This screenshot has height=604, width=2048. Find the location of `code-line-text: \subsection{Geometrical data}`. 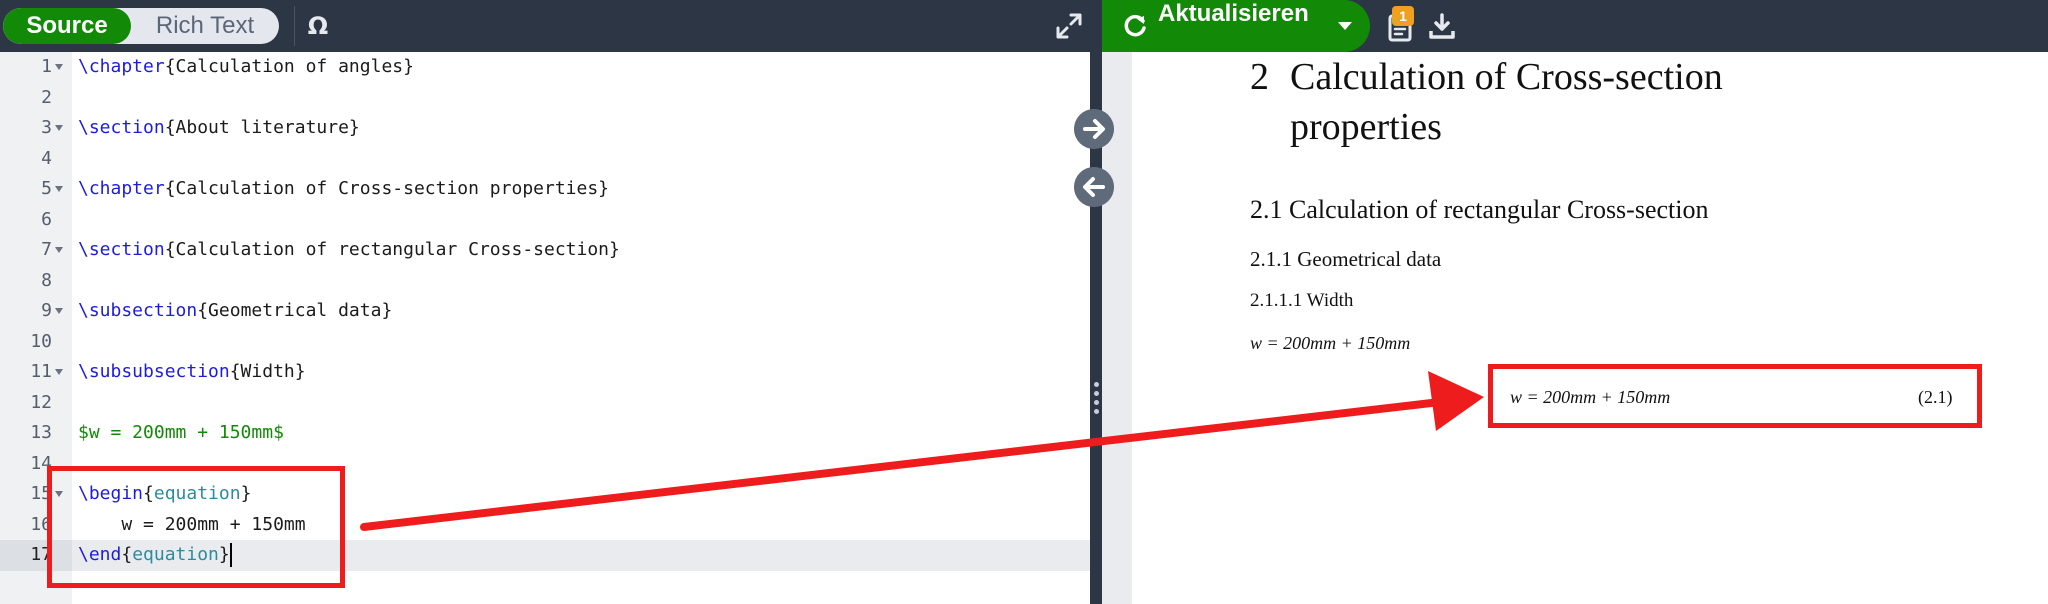

code-line-text: \subsection{Geometrical data} is located at coordinates (235, 311).